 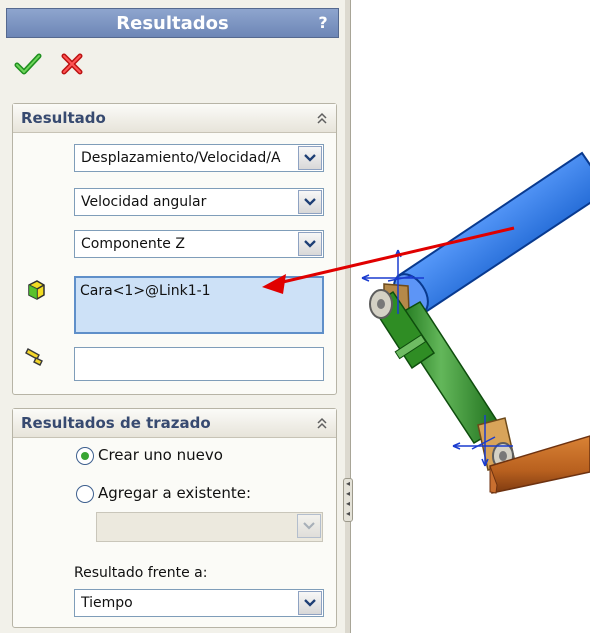 I want to click on callout-arrow-head, so click(x=274, y=284).